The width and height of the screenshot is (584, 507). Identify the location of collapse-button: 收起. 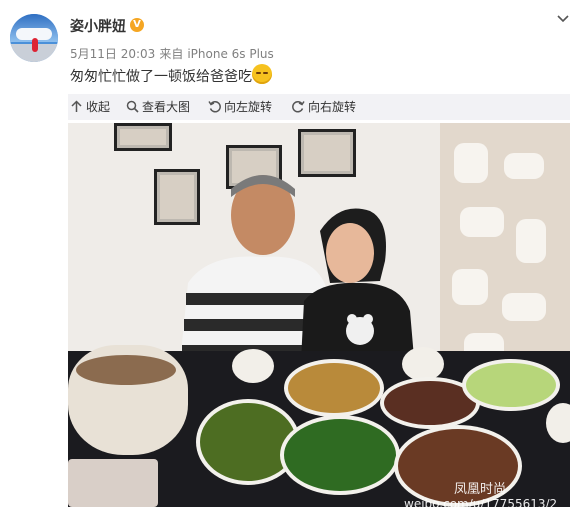
(90, 107).